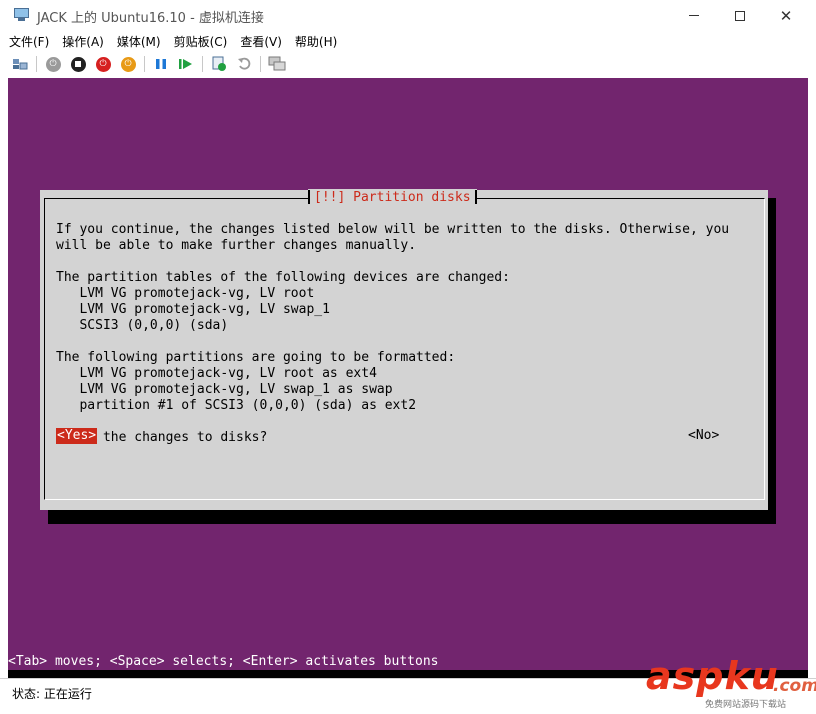  What do you see at coordinates (186, 64) in the screenshot?
I see `reset-icon` at bounding box center [186, 64].